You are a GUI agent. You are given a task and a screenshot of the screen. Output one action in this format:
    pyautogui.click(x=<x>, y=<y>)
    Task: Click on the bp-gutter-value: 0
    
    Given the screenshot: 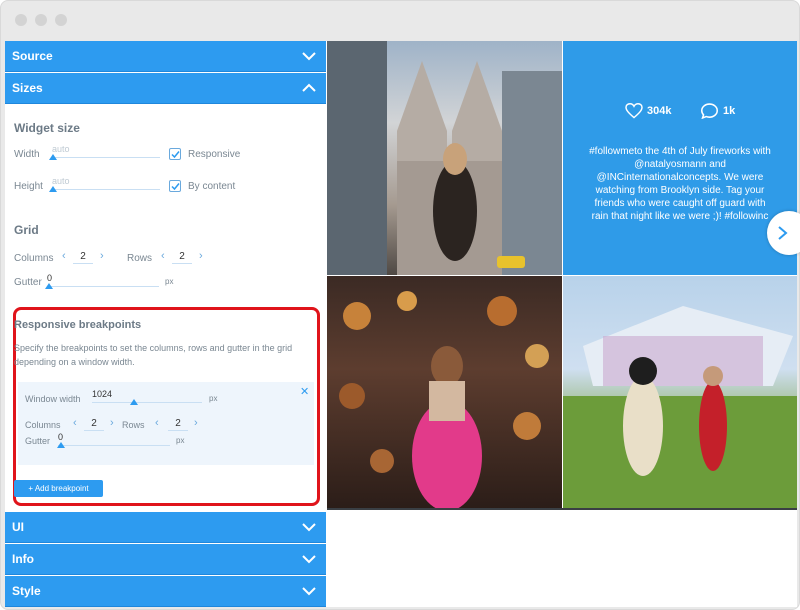 What is the action you would take?
    pyautogui.click(x=61, y=437)
    